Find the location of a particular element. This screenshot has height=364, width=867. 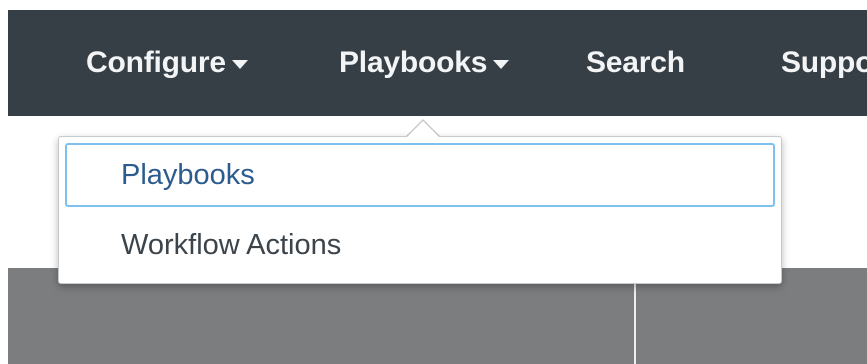

menu-item-playbooks: Playbooks is located at coordinates (420, 175).